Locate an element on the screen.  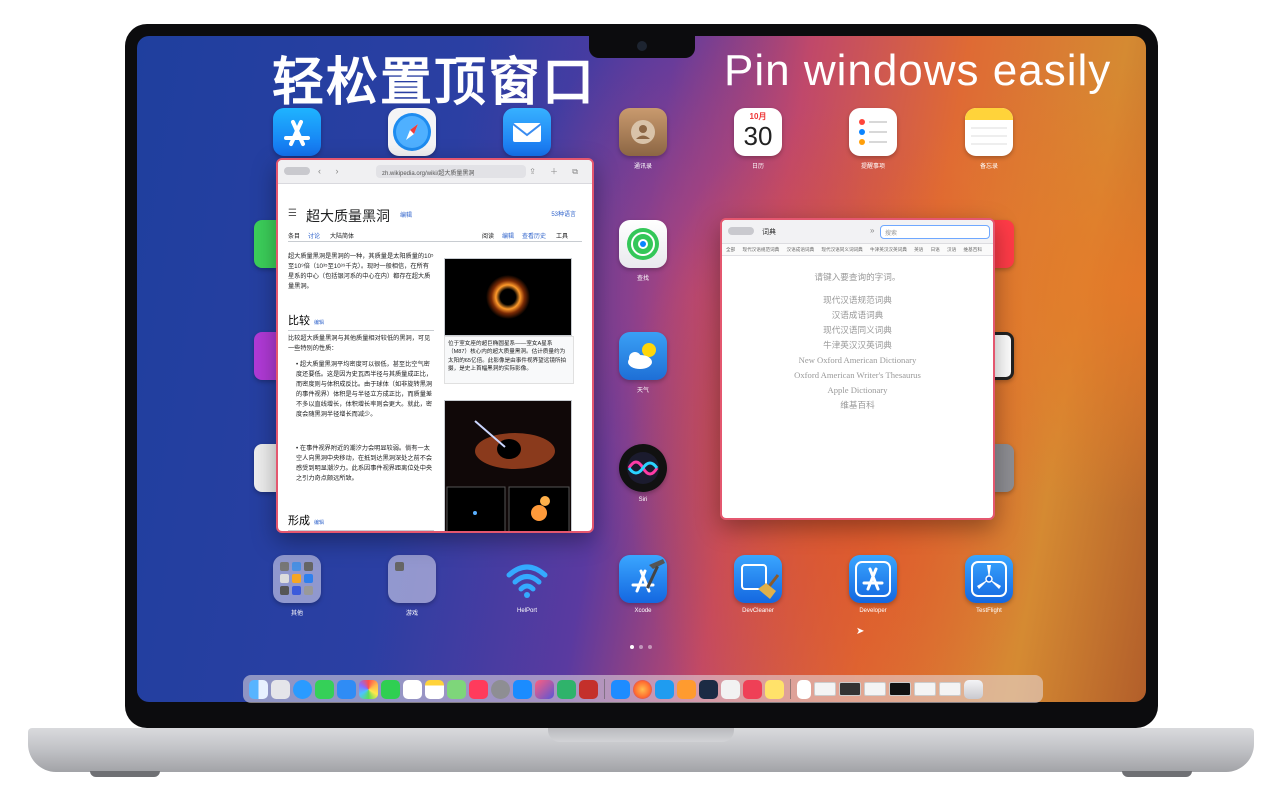
maps-icon is located at coordinates (456, 689).